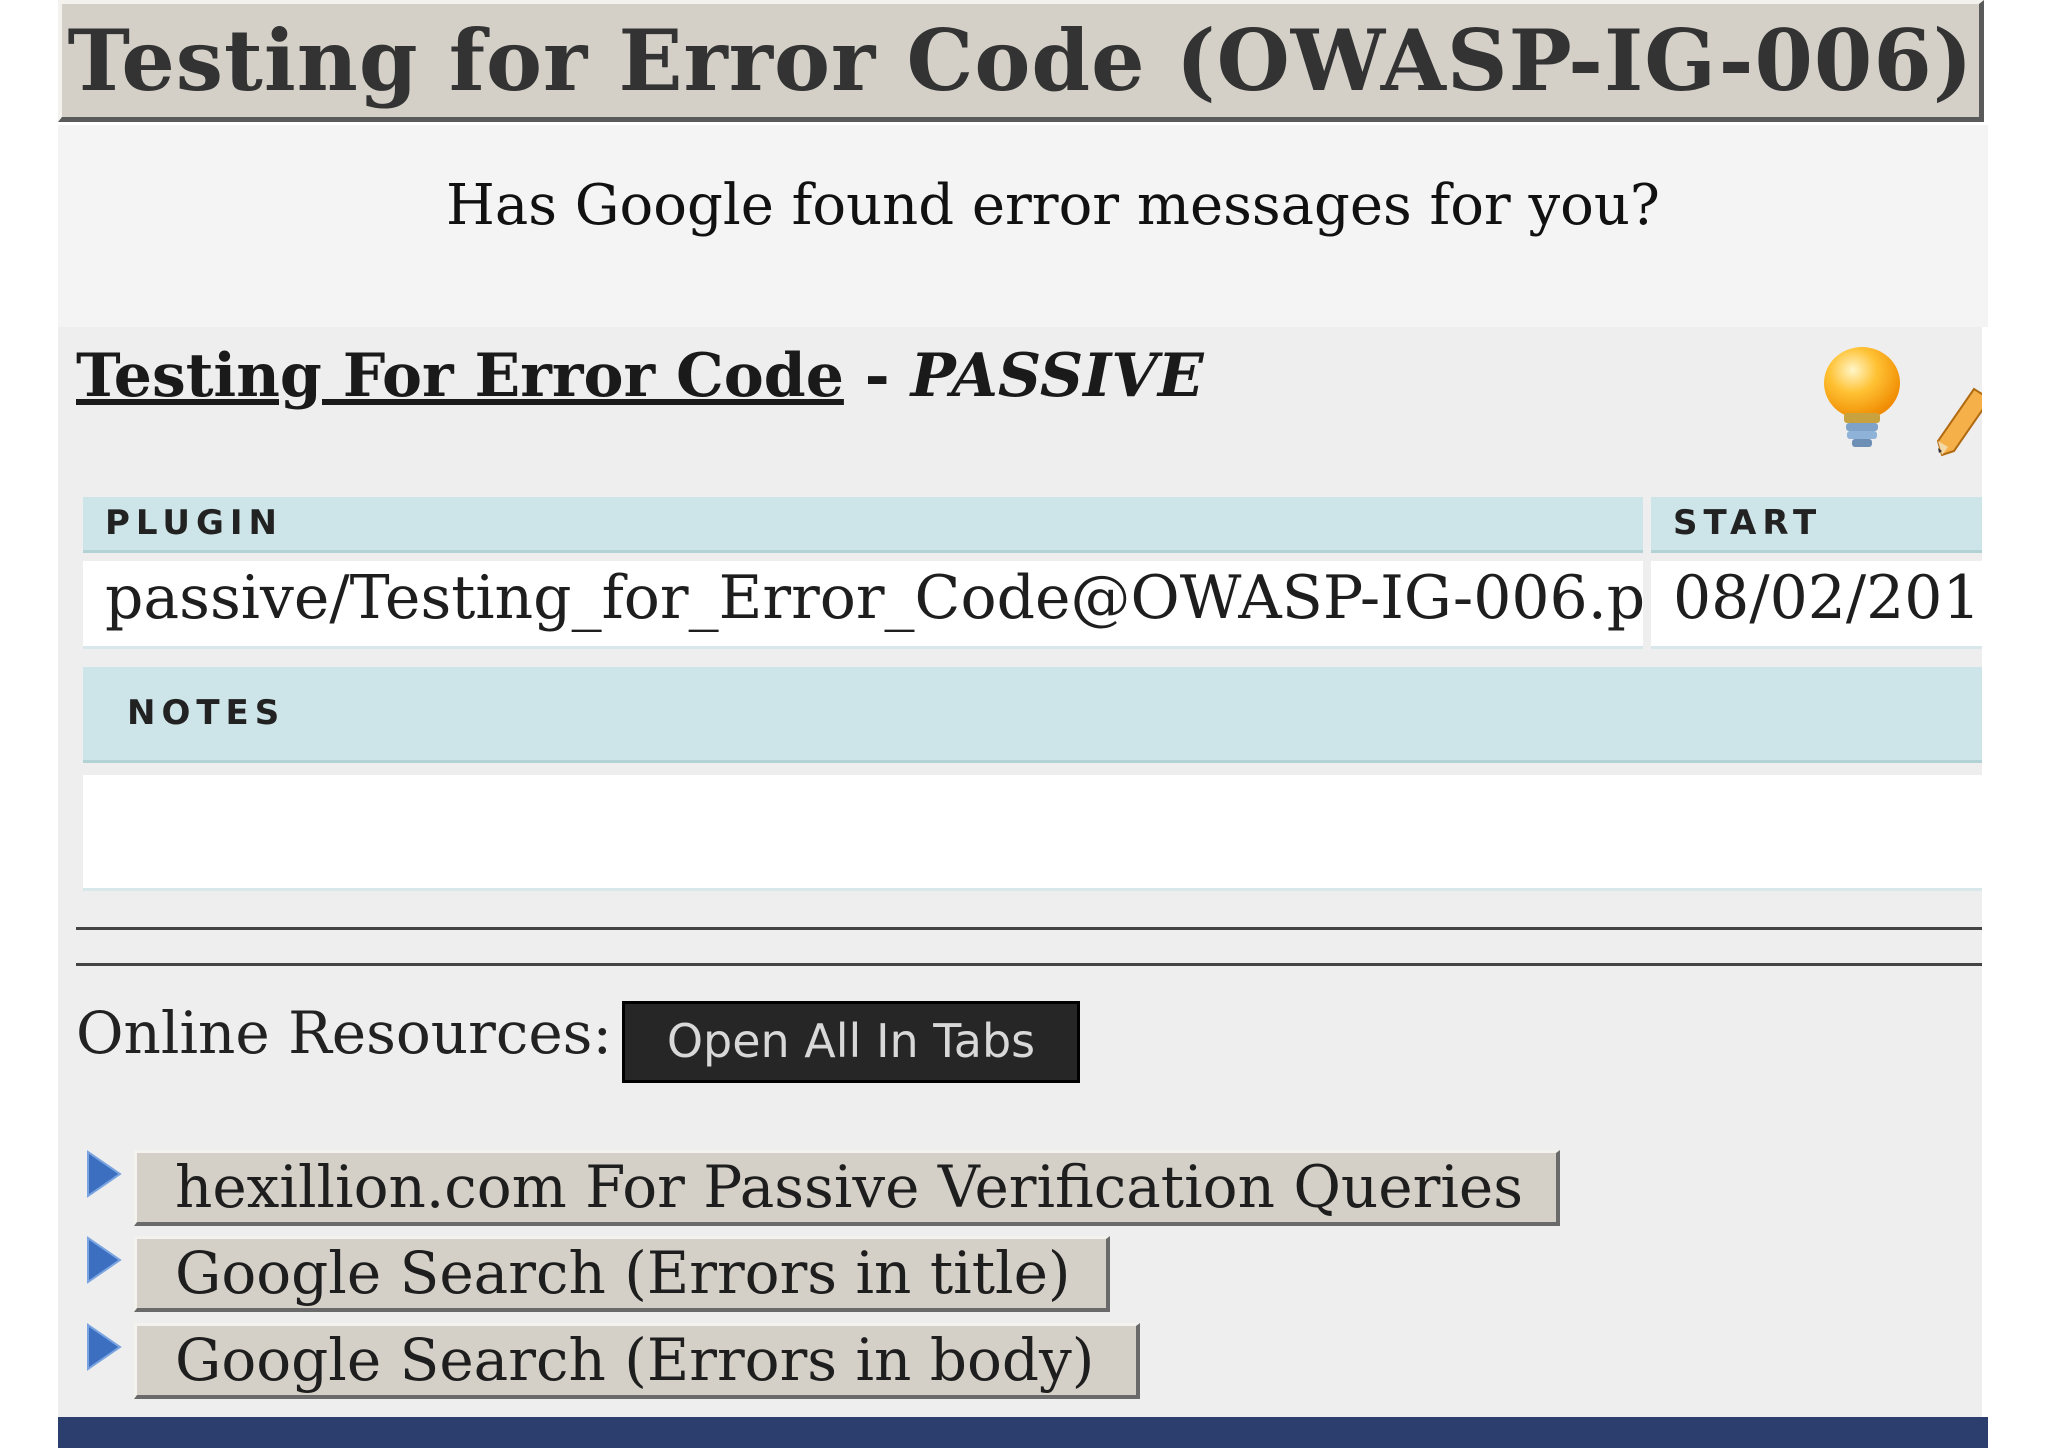  I want to click on start-column-header: START, so click(1816, 525).